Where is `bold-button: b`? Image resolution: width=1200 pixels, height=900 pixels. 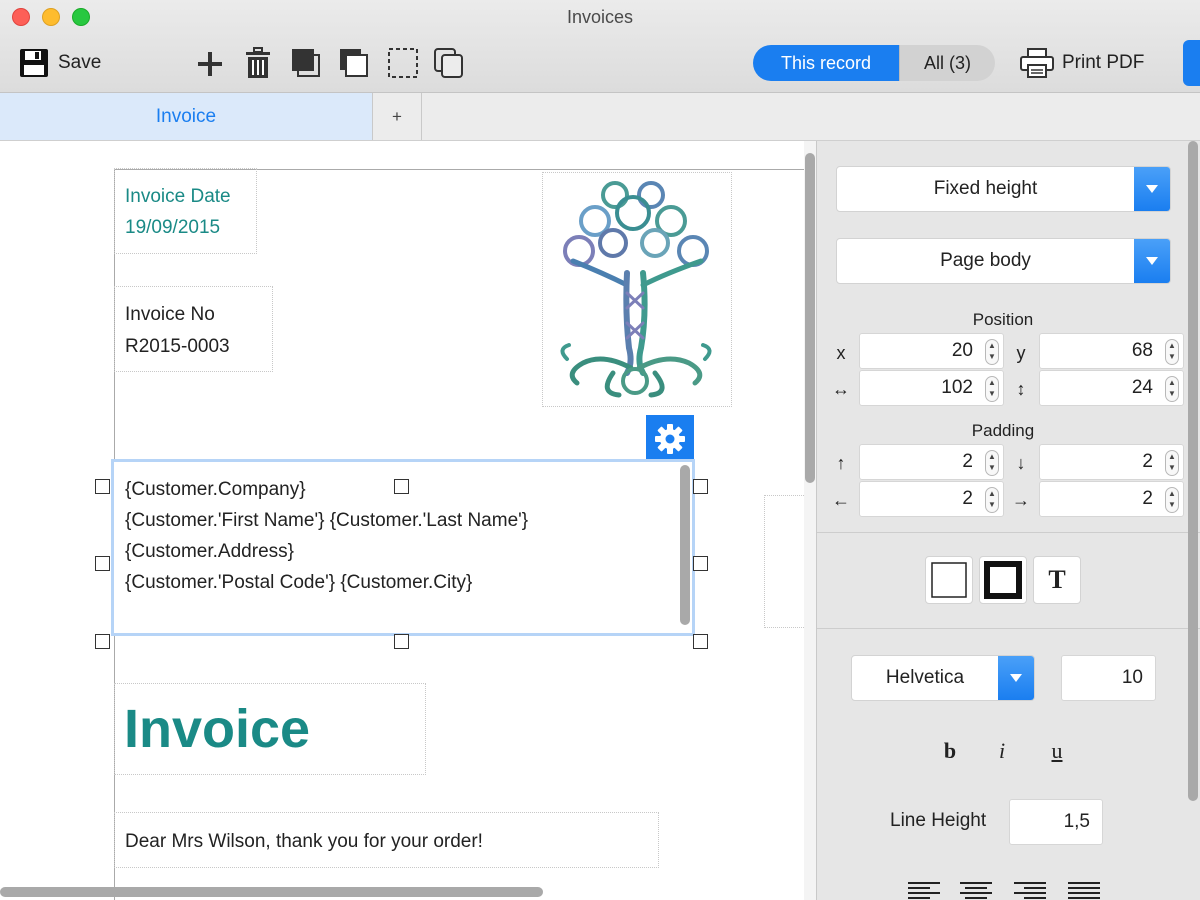 bold-button: b is located at coordinates (950, 751).